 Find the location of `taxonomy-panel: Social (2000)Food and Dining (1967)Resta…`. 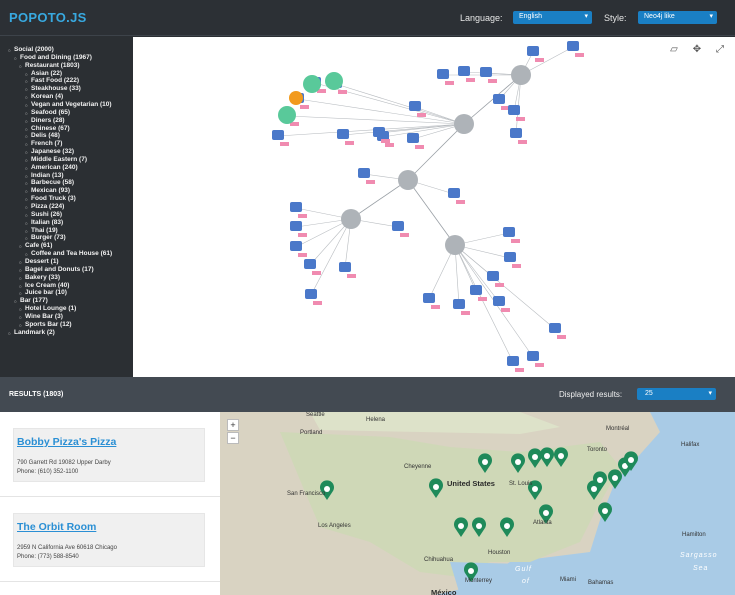

taxonomy-panel: Social (2000)Food and Dining (1967)Resta… is located at coordinates (66, 207).